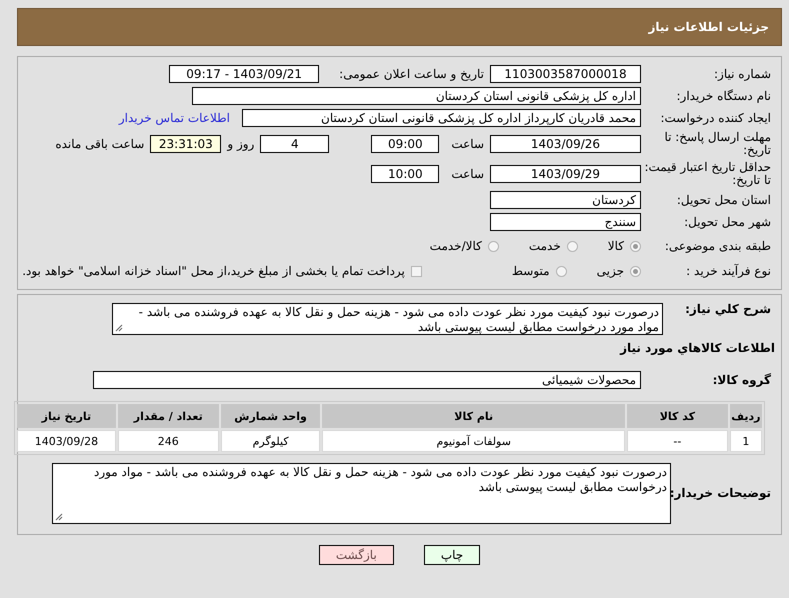 Image resolution: width=789 pixels, height=598 pixels. What do you see at coordinates (715, 118) in the screenshot?
I see `field-label: ایجاد کننده درخواست:` at bounding box center [715, 118].